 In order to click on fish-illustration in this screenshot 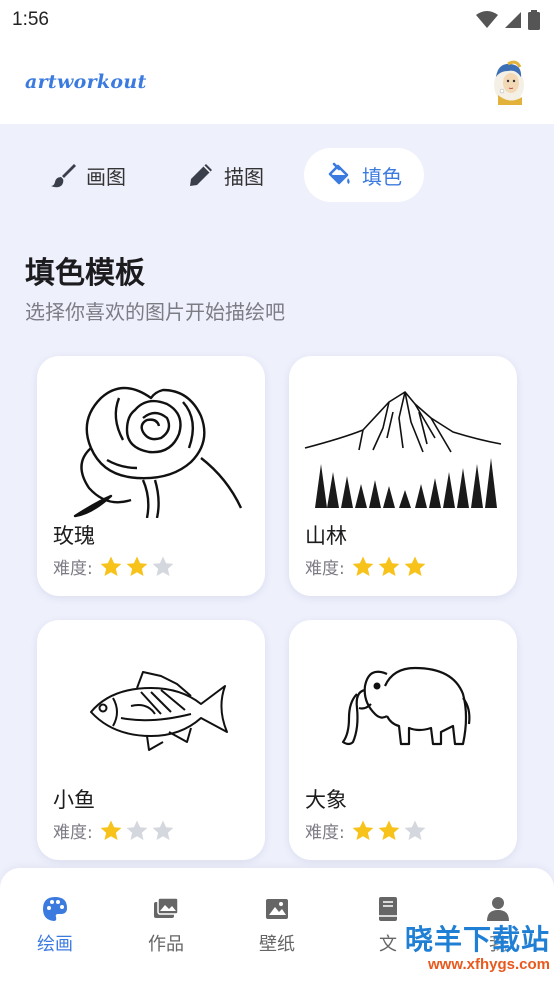, I will do `click(159, 711)`.